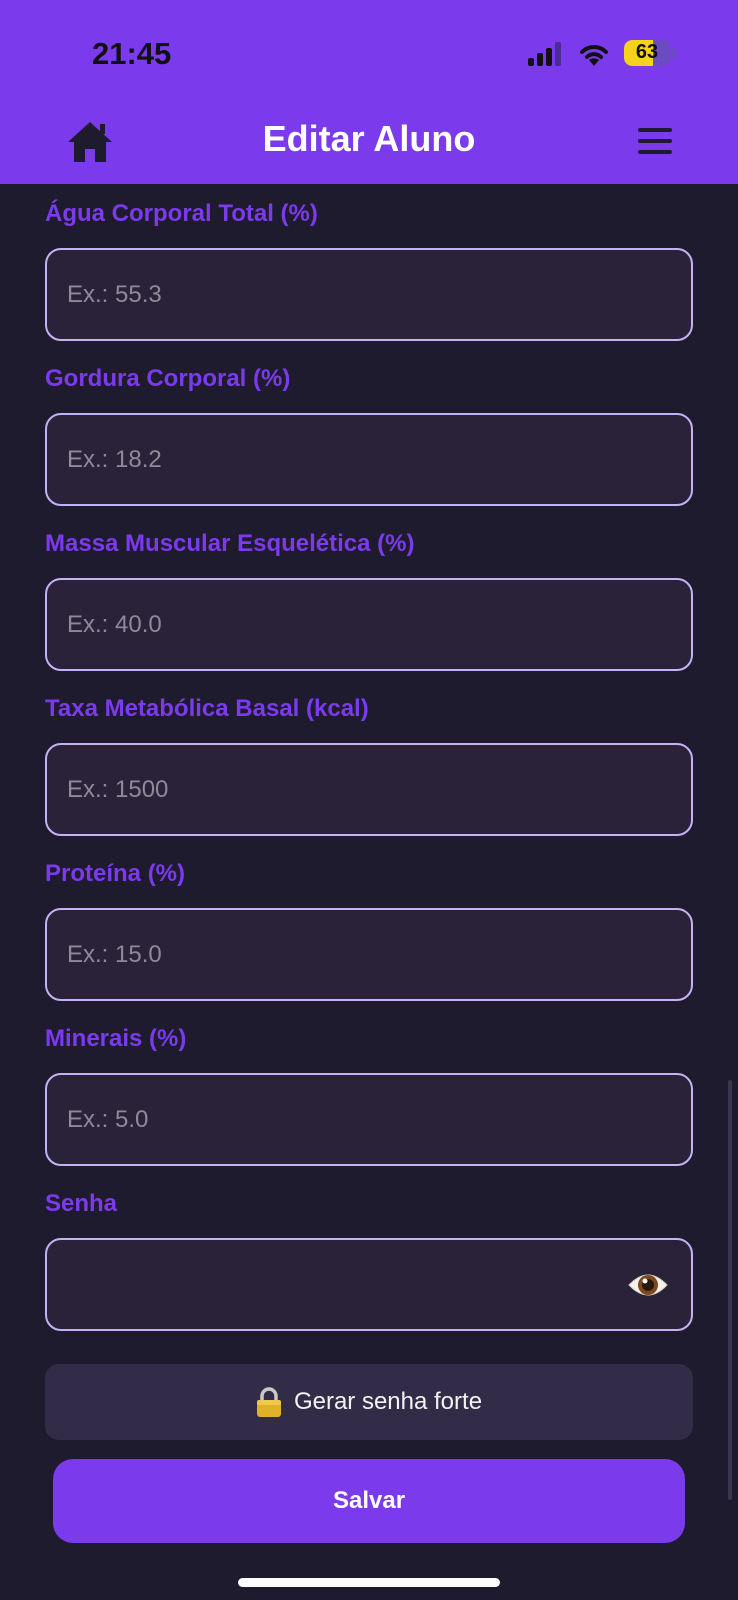 The height and width of the screenshot is (1600, 738). Describe the element at coordinates (369, 459) in the screenshot. I see `gordura-corporal-input` at that location.